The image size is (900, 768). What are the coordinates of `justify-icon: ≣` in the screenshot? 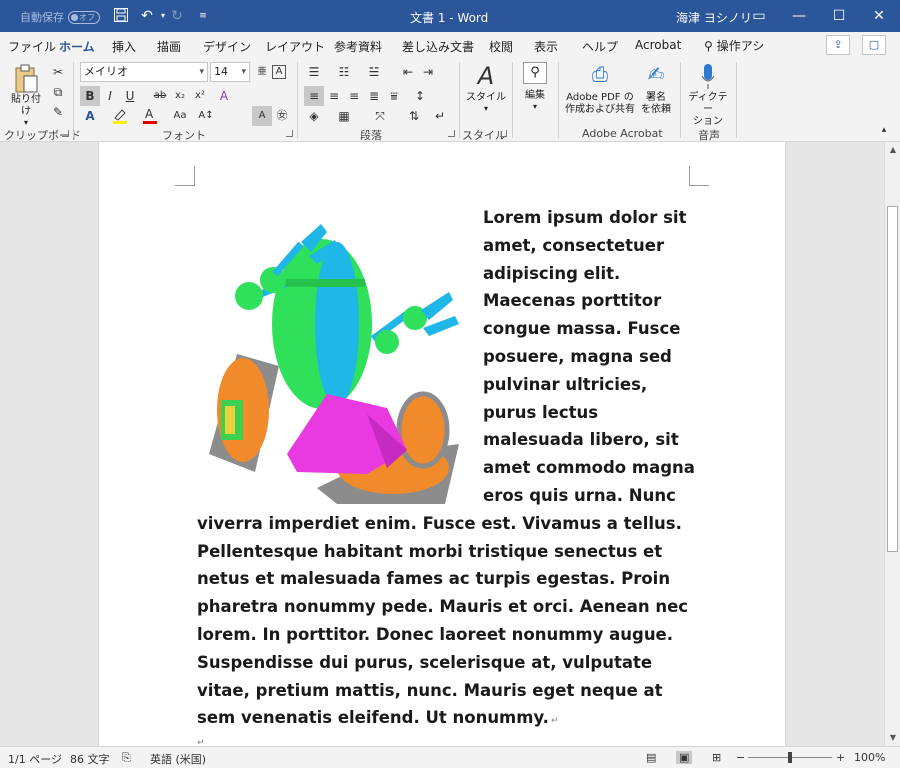 It's located at (374, 96).